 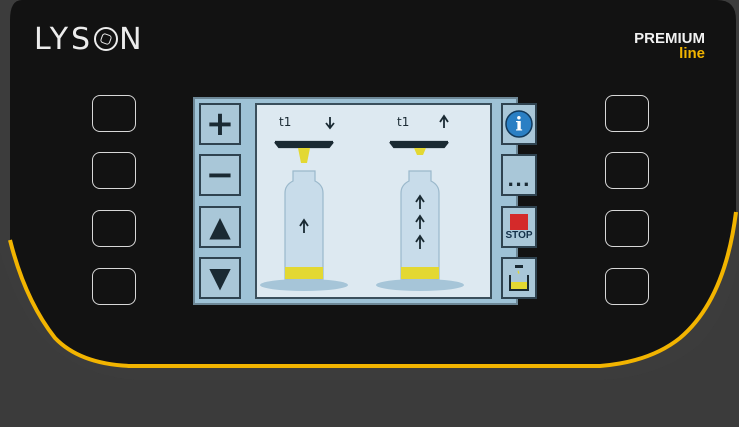 I want to click on extraction-diagram-area: t1 t1, so click(x=373, y=201).